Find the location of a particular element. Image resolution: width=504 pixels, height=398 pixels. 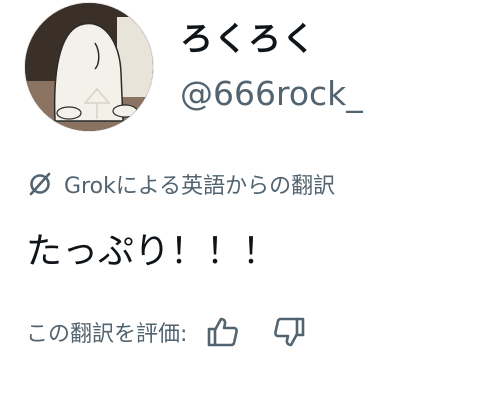

avatar is located at coordinates (89, 67).